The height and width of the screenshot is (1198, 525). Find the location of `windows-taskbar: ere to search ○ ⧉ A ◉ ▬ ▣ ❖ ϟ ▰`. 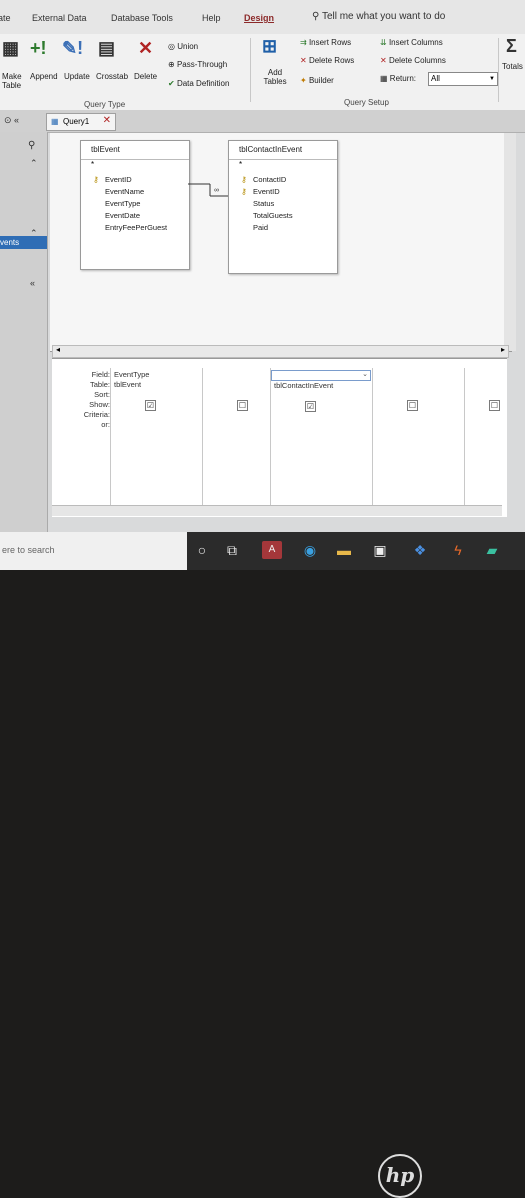

windows-taskbar: ere to search ○ ⧉ A ◉ ▬ ▣ ❖ ϟ ▰ is located at coordinates (262, 551).